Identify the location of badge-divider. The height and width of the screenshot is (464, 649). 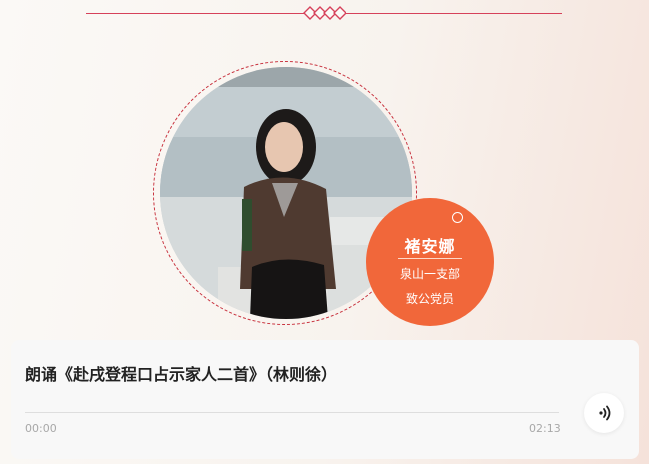
(430, 258).